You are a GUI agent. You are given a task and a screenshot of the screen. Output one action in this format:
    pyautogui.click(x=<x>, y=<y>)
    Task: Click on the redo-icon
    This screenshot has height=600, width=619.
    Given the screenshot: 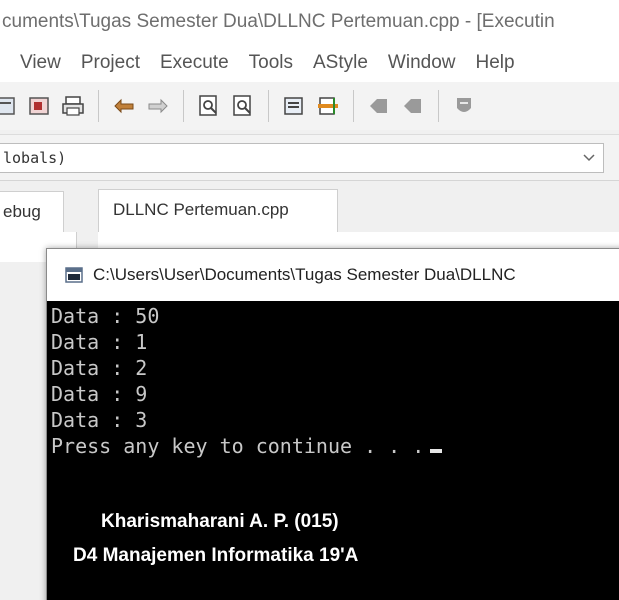 What is the action you would take?
    pyautogui.click(x=158, y=106)
    